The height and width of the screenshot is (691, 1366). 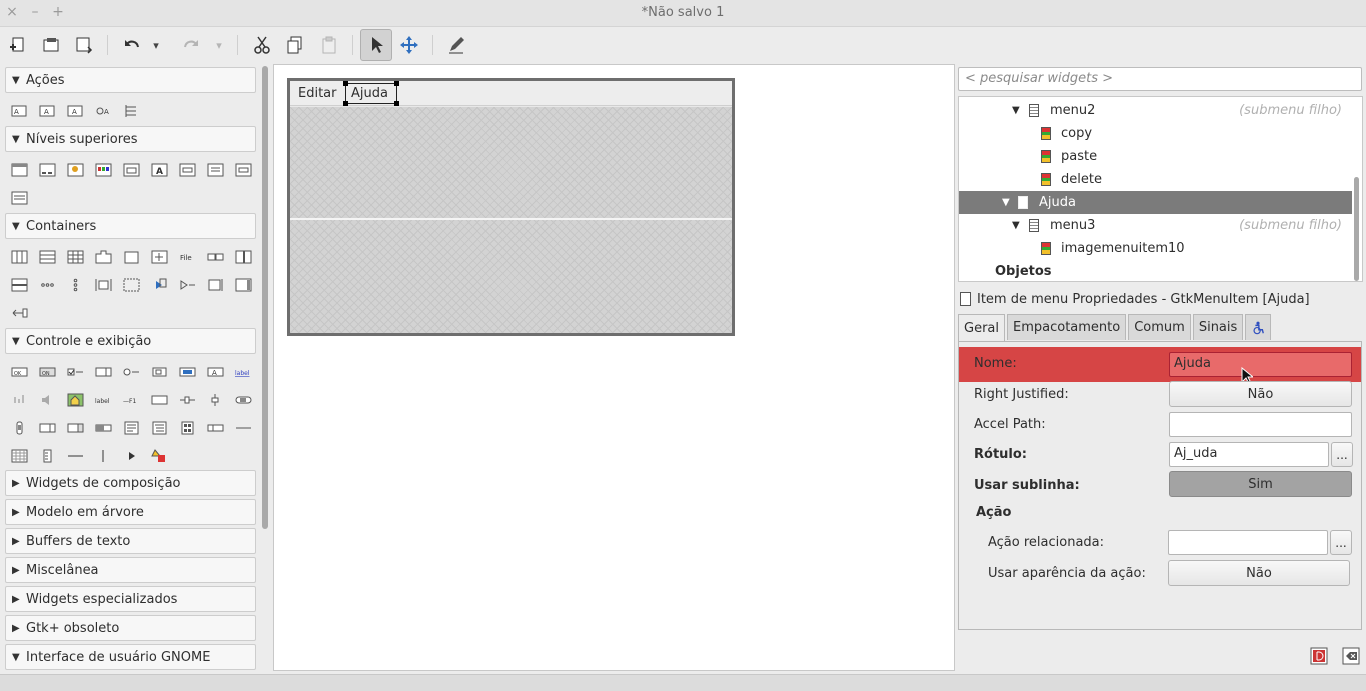 What do you see at coordinates (47, 170) in the screenshot?
I see `dialog-widget-icon` at bounding box center [47, 170].